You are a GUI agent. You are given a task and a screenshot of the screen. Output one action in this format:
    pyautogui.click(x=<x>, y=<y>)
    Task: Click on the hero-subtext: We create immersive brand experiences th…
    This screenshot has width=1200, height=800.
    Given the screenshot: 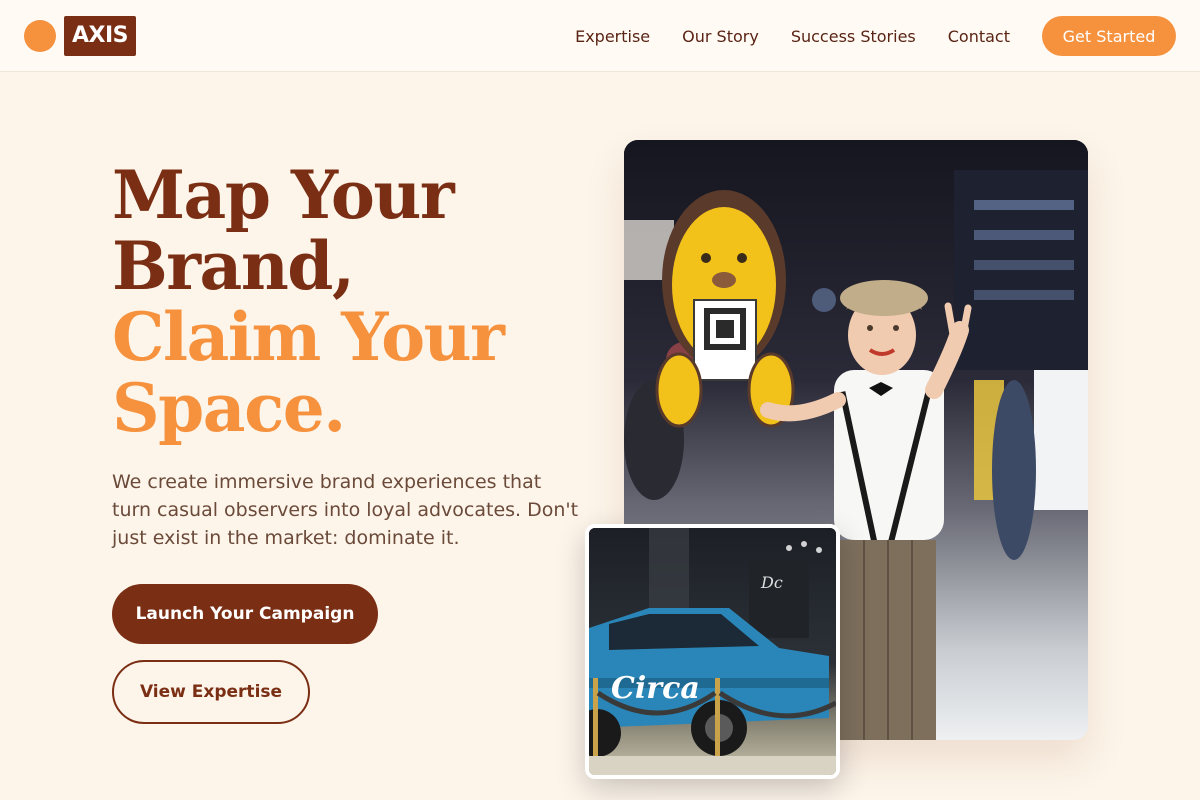 What is the action you would take?
    pyautogui.click(x=345, y=510)
    